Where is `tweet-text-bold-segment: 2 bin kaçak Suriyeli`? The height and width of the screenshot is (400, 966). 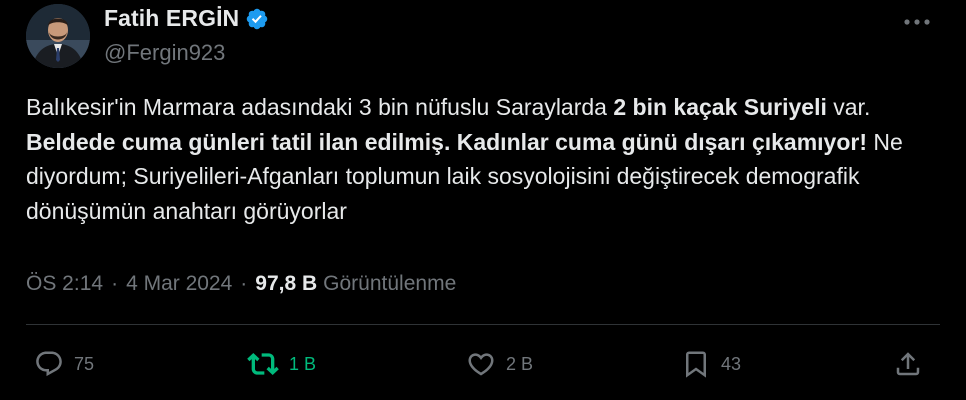 tweet-text-bold-segment: 2 bin kaçak Suriyeli is located at coordinates (720, 107).